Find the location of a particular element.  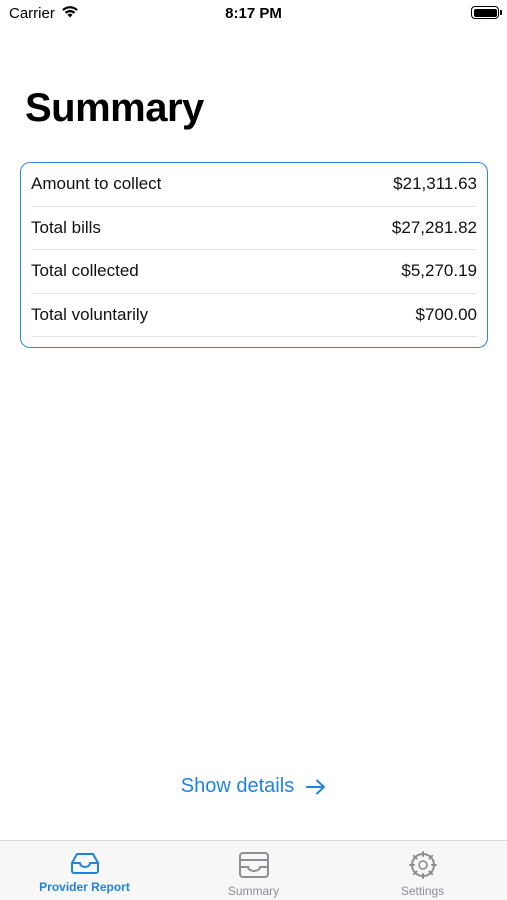

tab-summary: Summary is located at coordinates (253, 870).